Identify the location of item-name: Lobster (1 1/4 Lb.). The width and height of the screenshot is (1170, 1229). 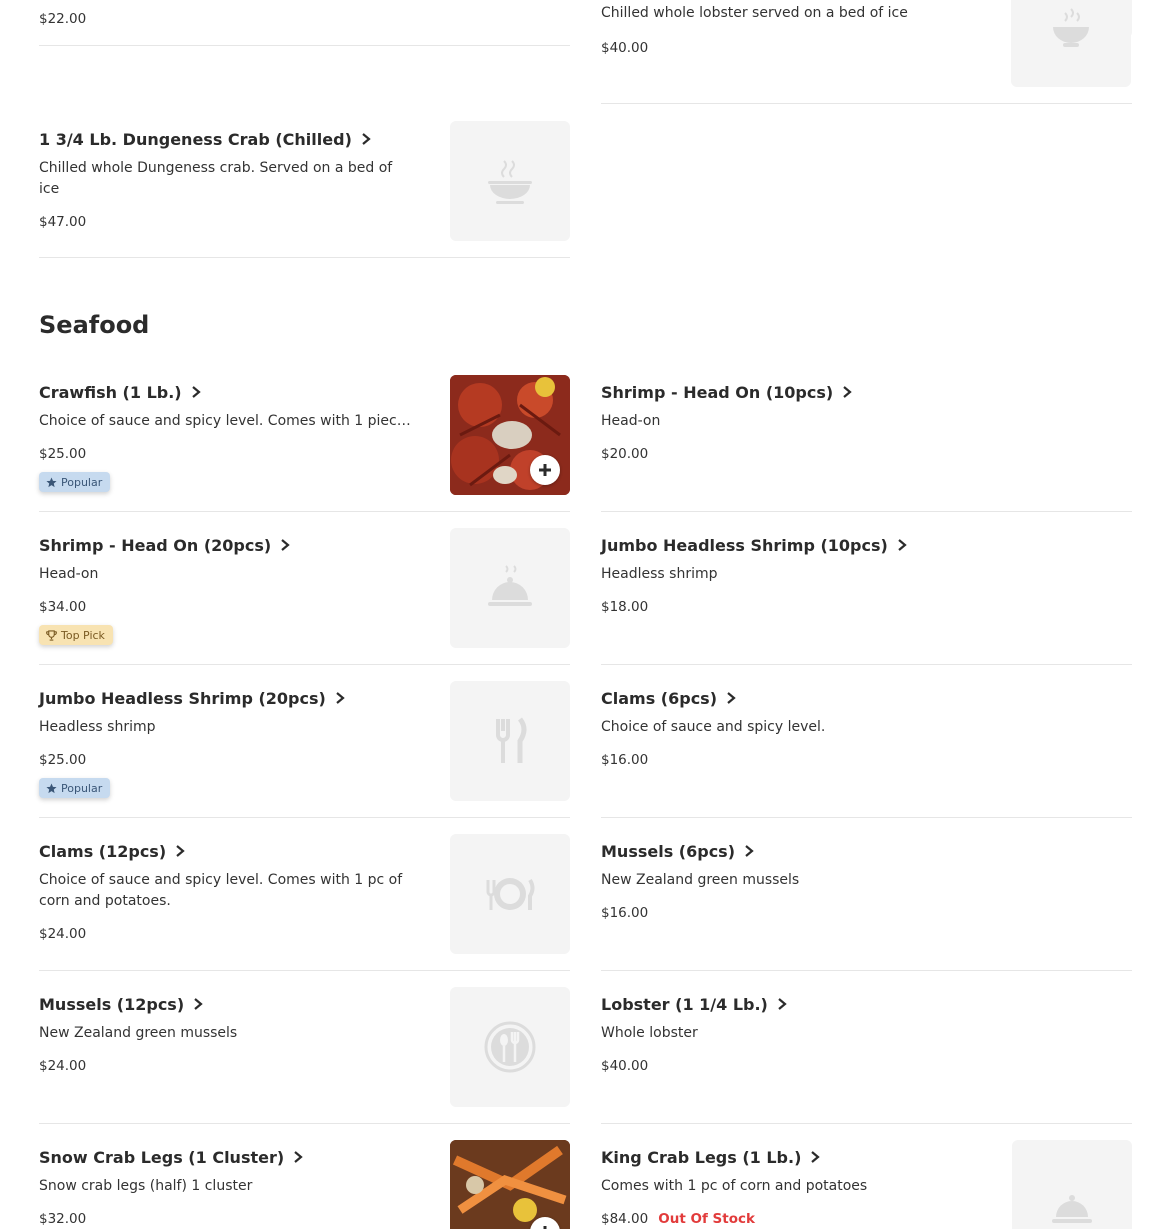
(684, 1004).